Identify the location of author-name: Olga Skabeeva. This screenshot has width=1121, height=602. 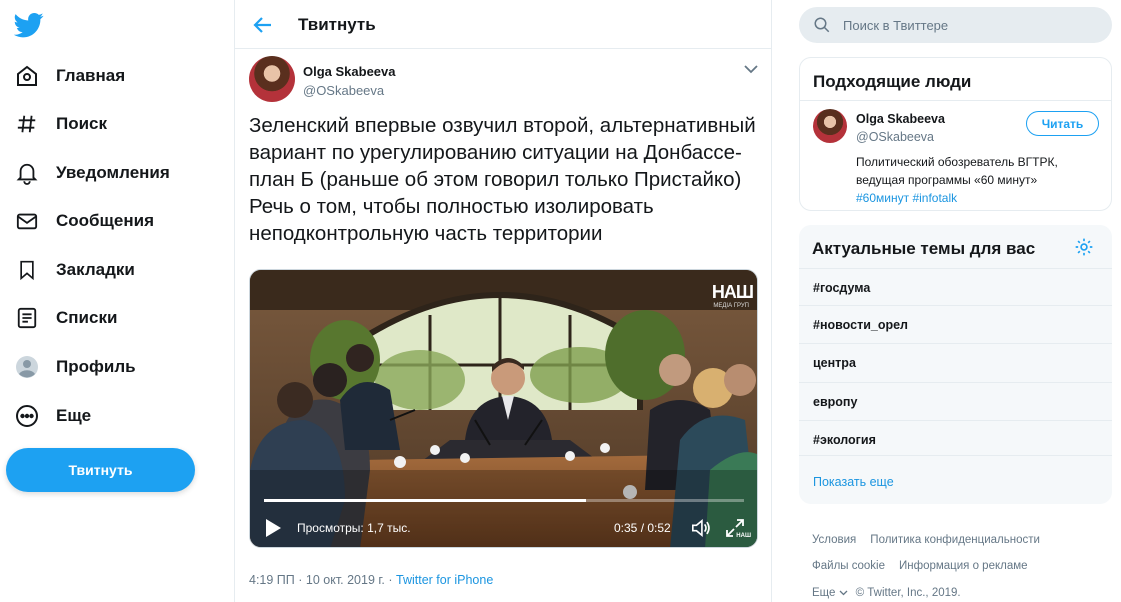
(349, 71).